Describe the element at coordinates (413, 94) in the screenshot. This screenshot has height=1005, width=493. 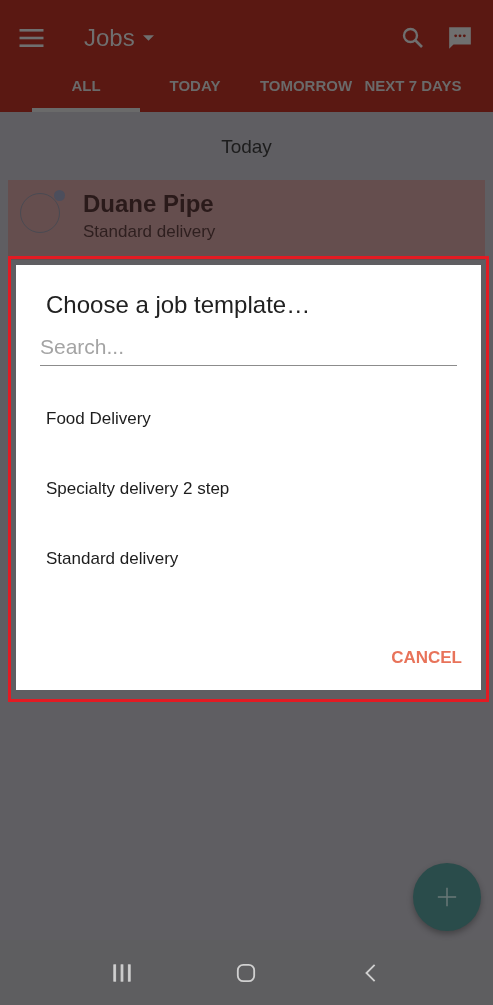
I see `tab: NEXT 7 DAYS` at that location.